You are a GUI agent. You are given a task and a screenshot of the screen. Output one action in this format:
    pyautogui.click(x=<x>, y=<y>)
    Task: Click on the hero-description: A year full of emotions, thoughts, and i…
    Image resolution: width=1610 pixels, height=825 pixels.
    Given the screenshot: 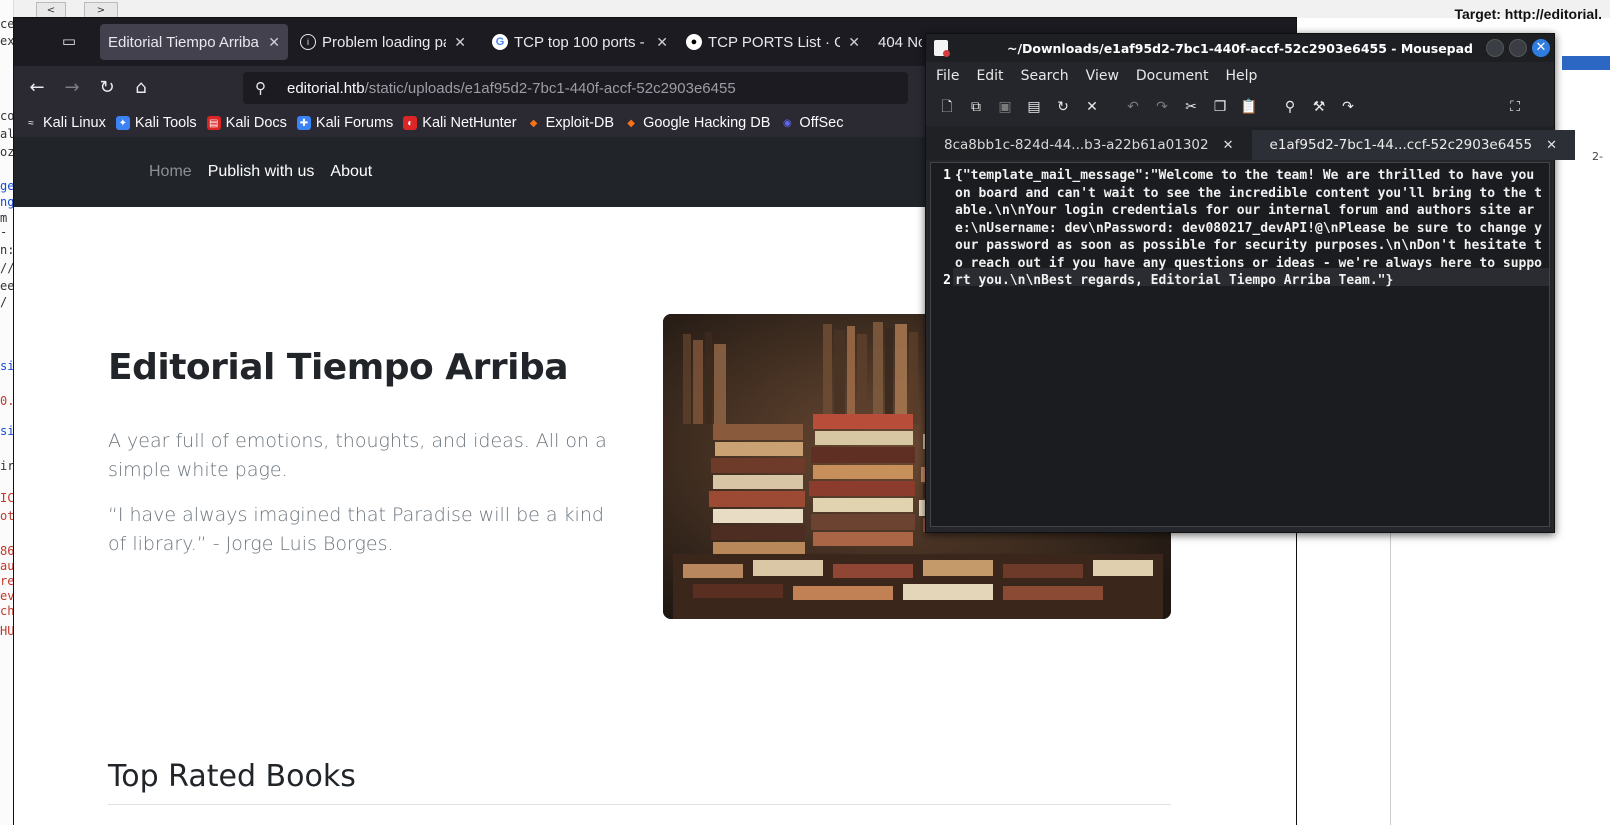 What is the action you would take?
    pyautogui.click(x=357, y=455)
    